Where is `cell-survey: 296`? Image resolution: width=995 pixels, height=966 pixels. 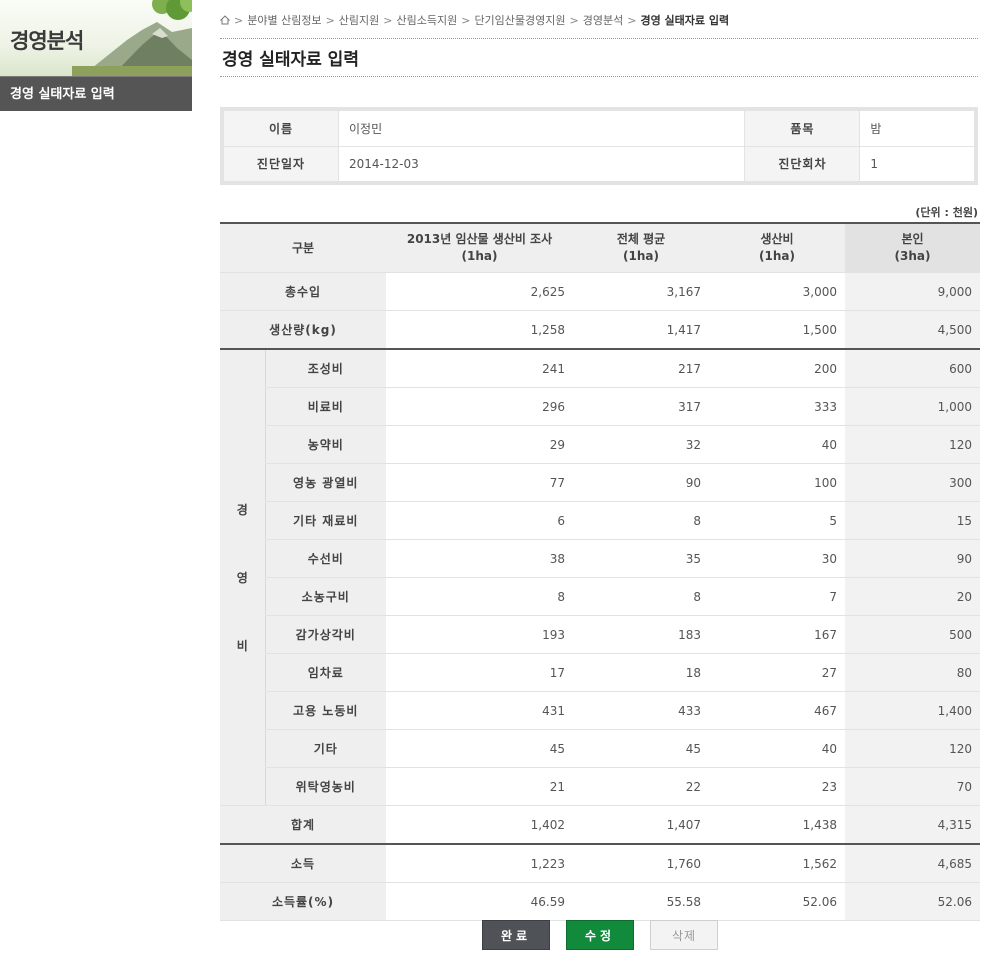 cell-survey: 296 is located at coordinates (479, 406).